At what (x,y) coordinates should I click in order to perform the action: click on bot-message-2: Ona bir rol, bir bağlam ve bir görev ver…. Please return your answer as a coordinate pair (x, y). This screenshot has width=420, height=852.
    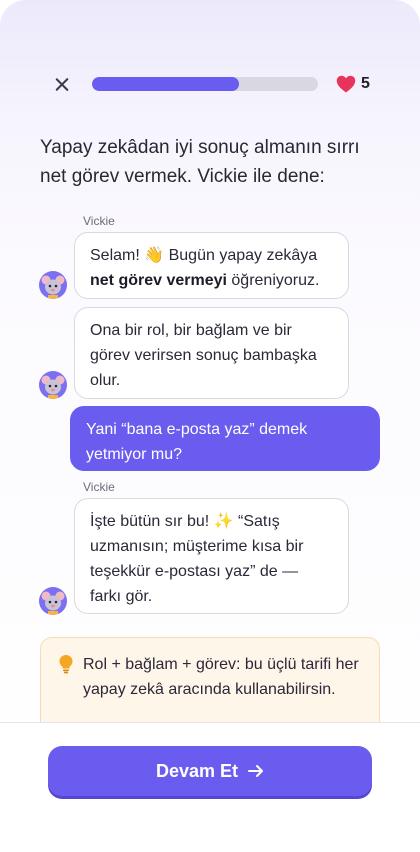
    Looking at the image, I should click on (211, 353).